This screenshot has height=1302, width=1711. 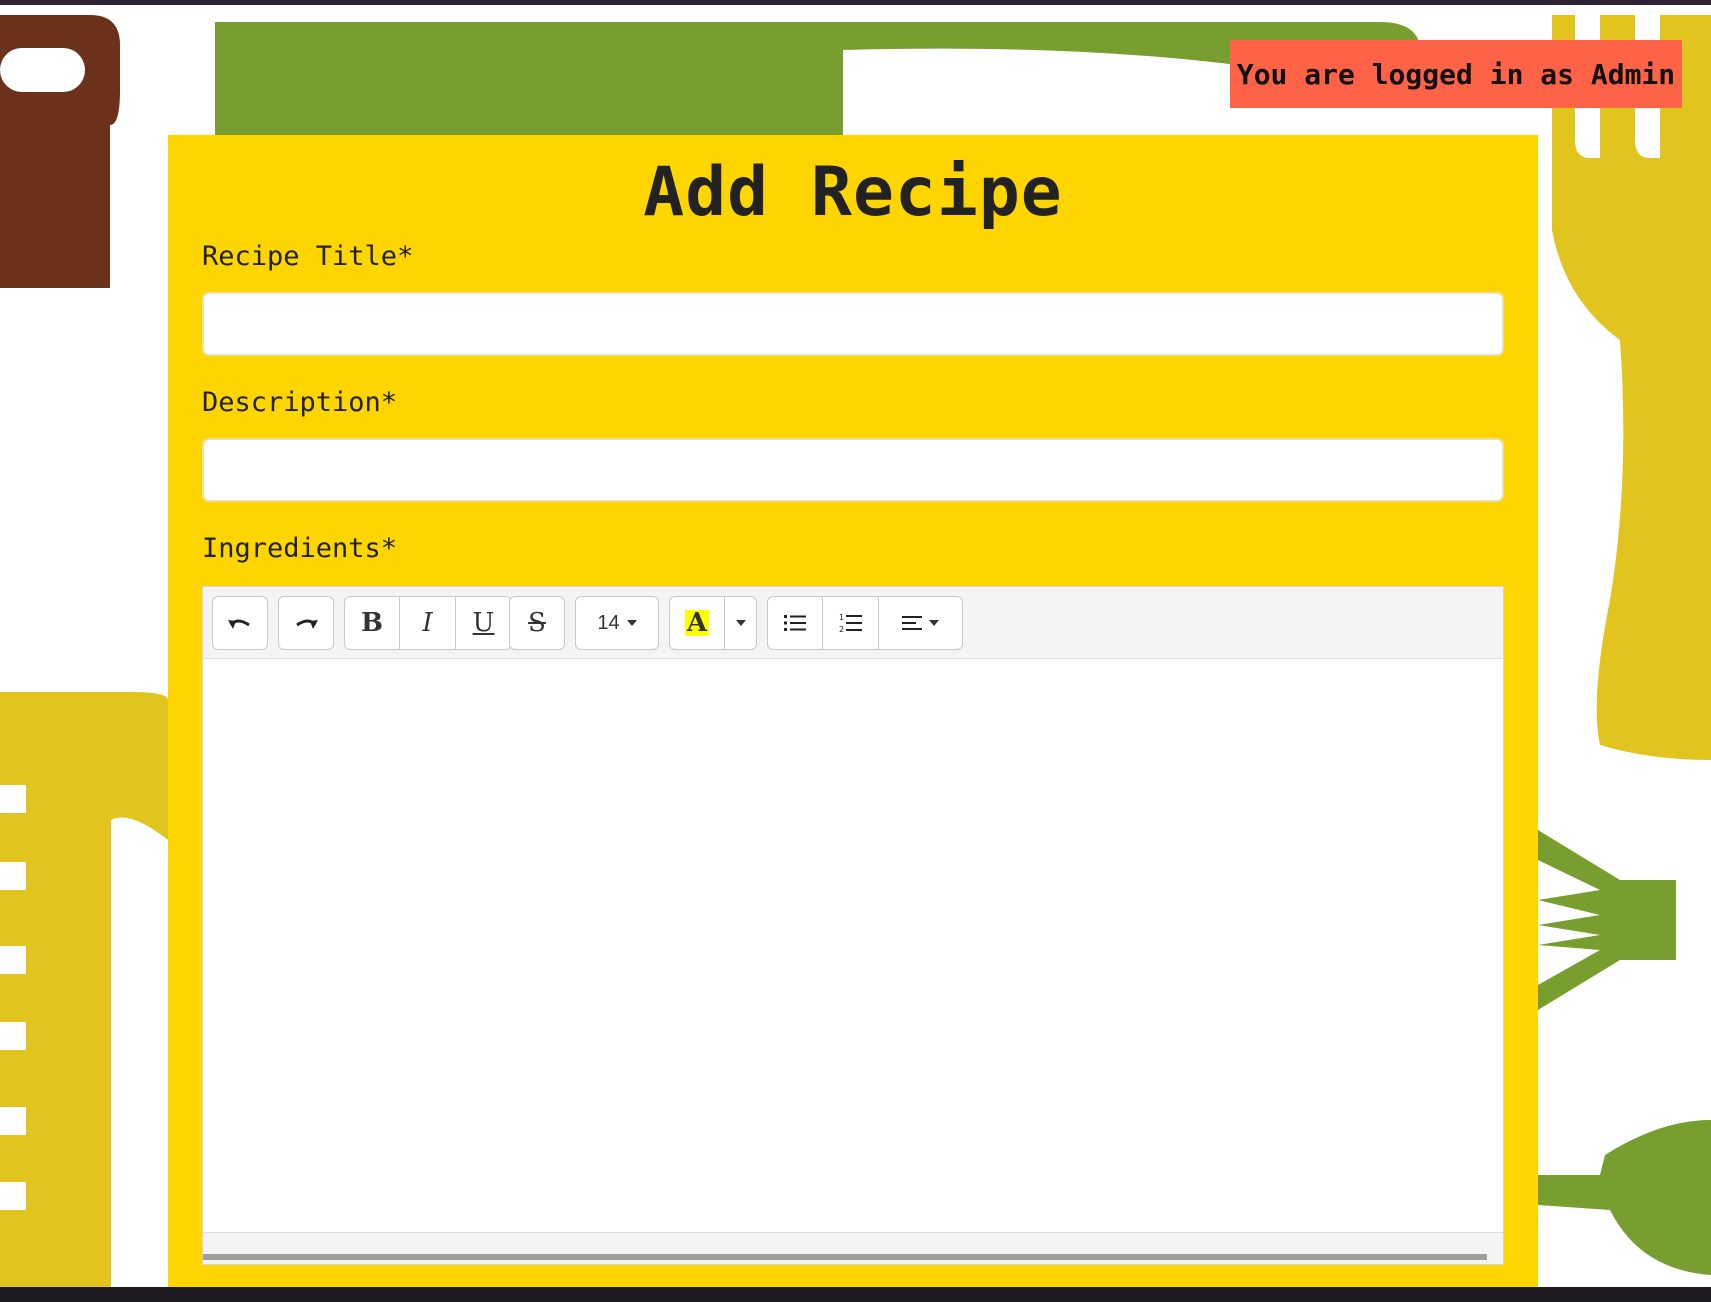 I want to click on ordered-list-button: 1 2, so click(x=851, y=623).